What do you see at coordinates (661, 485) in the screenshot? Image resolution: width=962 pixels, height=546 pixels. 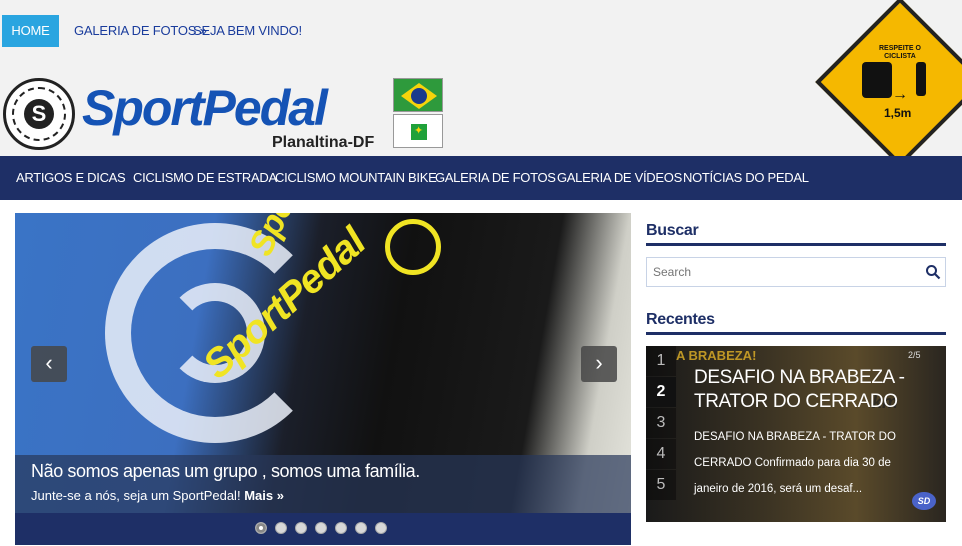 I see `recent-nav-5: 5` at bounding box center [661, 485].